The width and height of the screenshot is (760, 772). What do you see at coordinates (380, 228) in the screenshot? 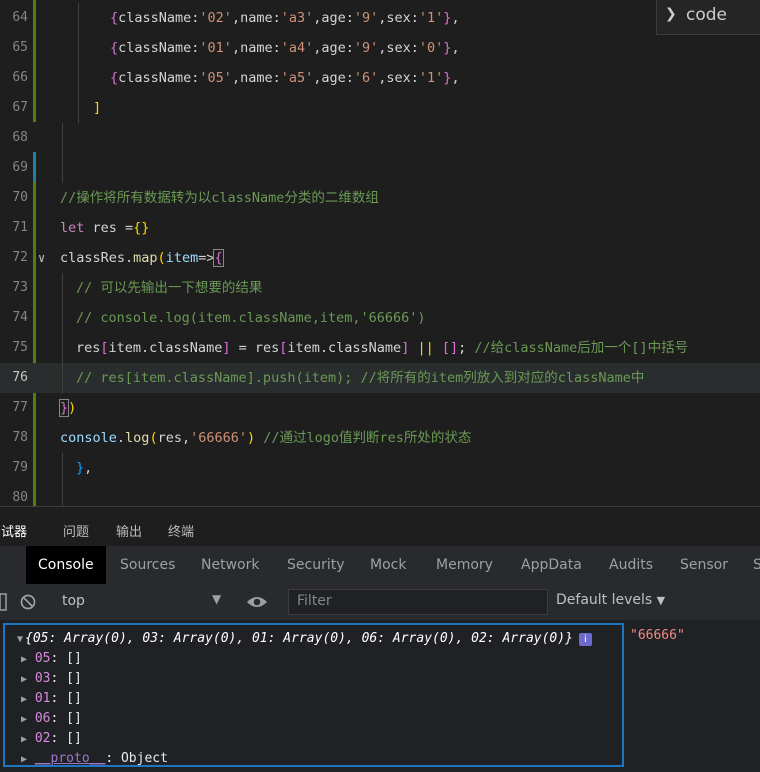
I see `code-line: 71 let res ={}` at bounding box center [380, 228].